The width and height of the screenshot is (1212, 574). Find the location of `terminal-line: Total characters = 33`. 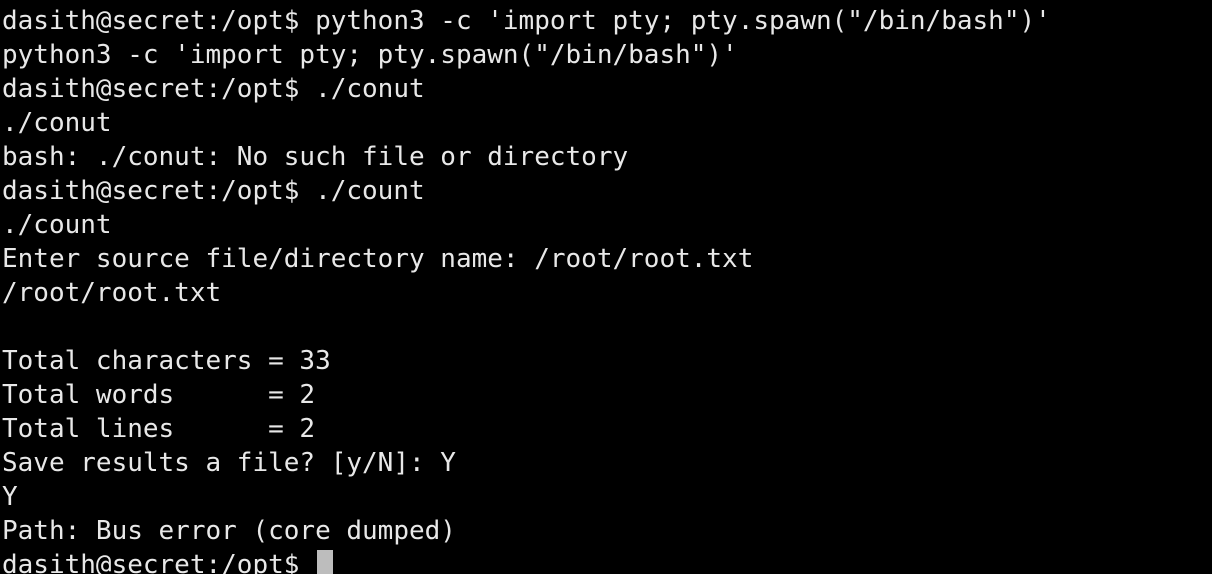

terminal-line: Total characters = 33 is located at coordinates (166, 361).